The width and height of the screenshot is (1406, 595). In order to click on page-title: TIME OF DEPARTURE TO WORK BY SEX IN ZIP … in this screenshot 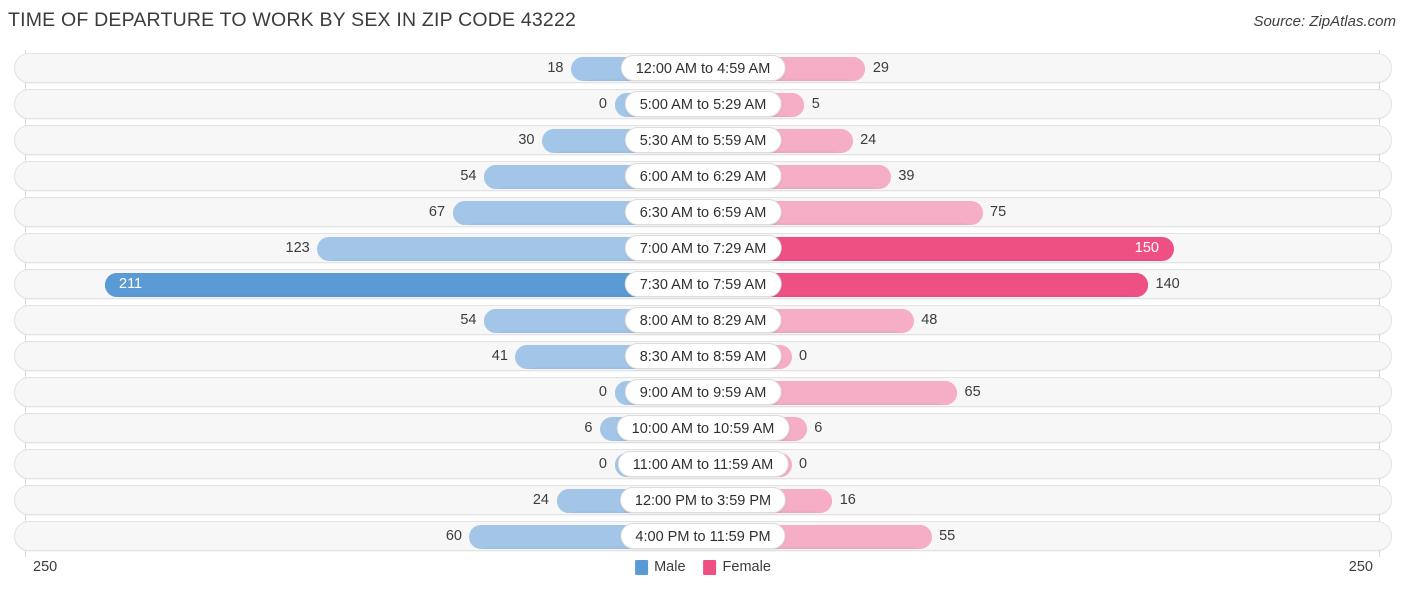, I will do `click(292, 20)`.